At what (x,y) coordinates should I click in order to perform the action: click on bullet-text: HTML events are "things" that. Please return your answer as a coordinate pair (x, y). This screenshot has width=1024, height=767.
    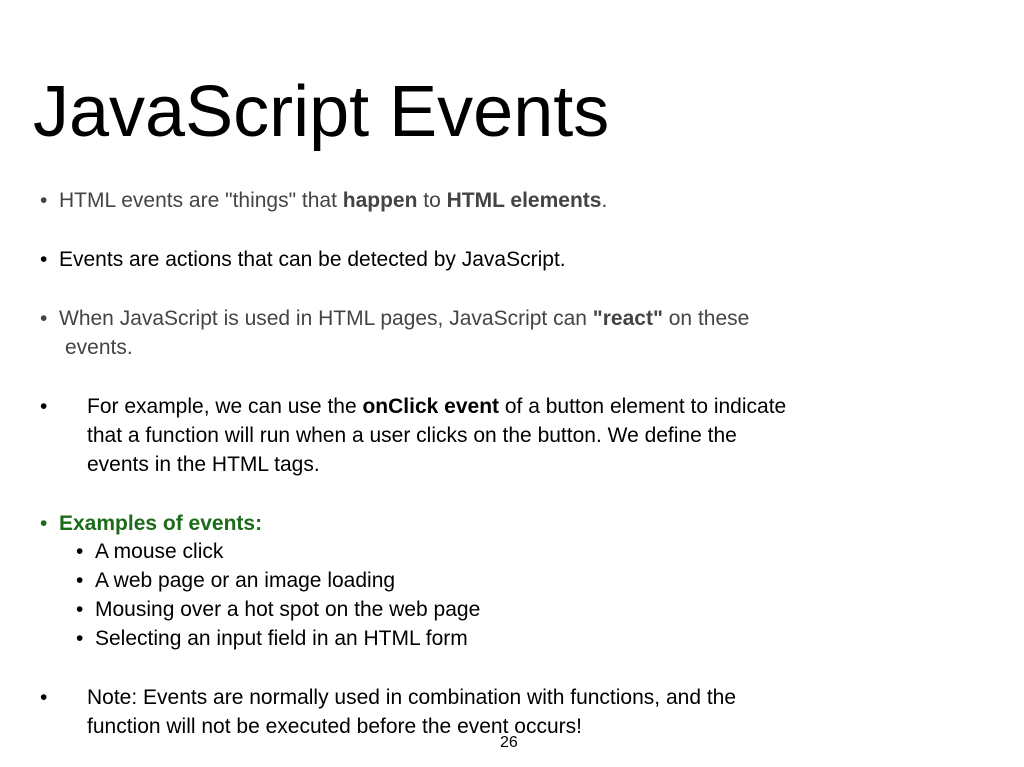
    Looking at the image, I should click on (201, 200).